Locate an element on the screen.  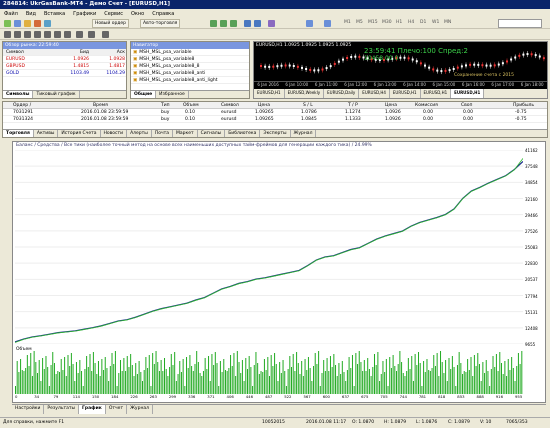
chart-tab: EURUSD,H4 is located at coordinates (374, 93).